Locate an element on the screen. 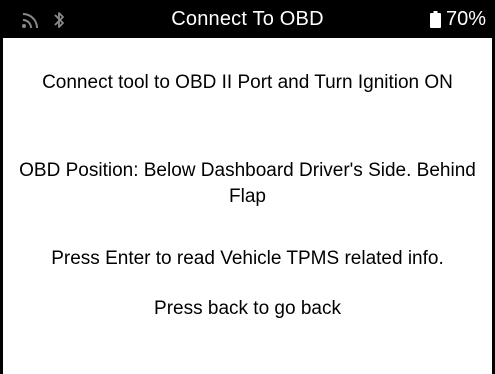 The height and width of the screenshot is (374, 495). battery-status: 70% is located at coordinates (457, 19).